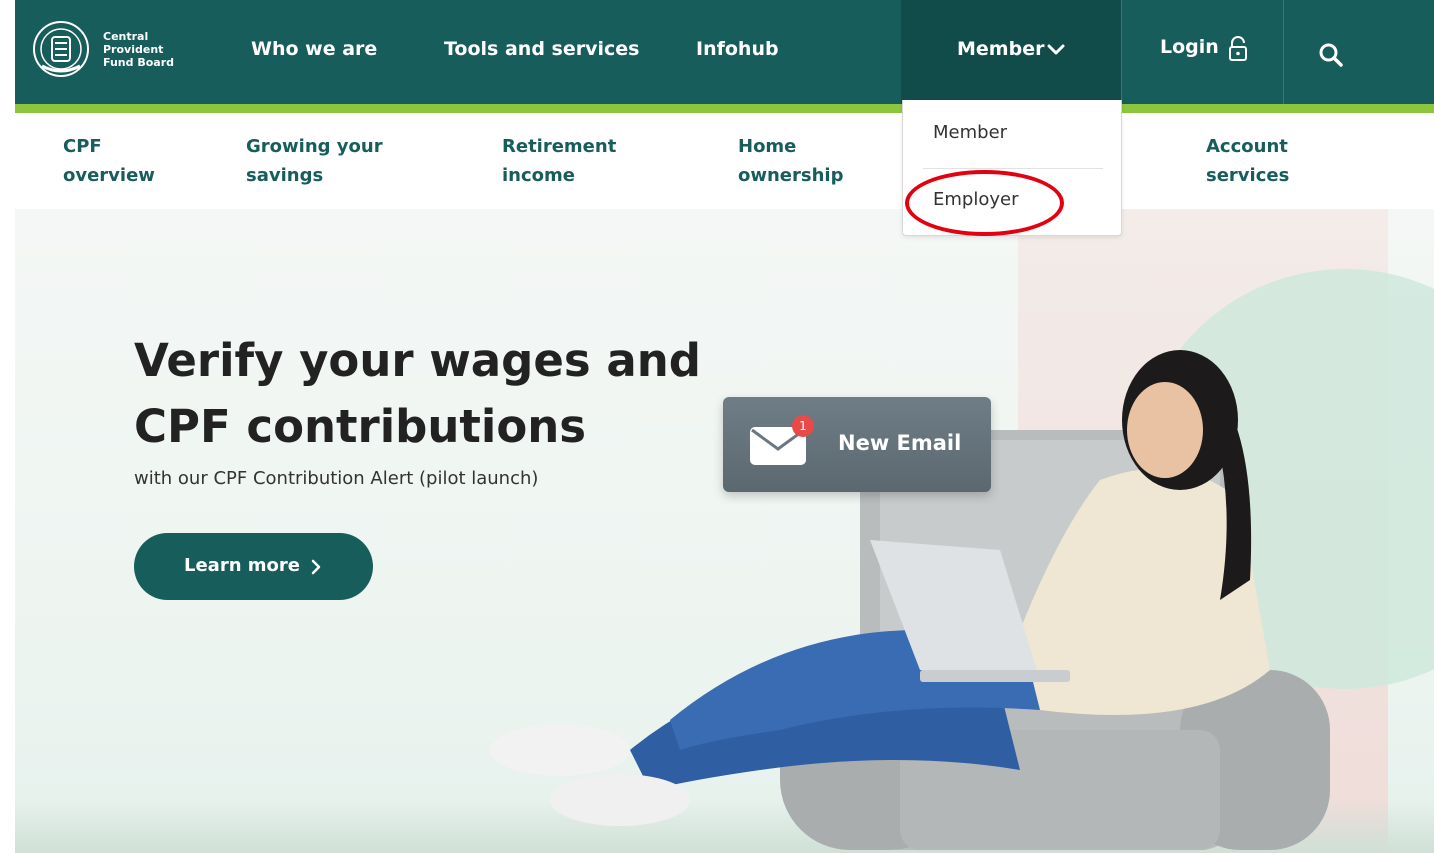  Describe the element at coordinates (790, 161) in the screenshot. I see `subnav-home-ownership: Home ownership` at that location.